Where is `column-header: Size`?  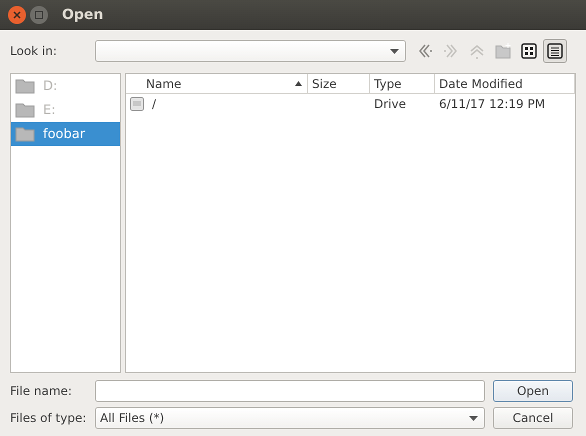
column-header: Size is located at coordinates (339, 83).